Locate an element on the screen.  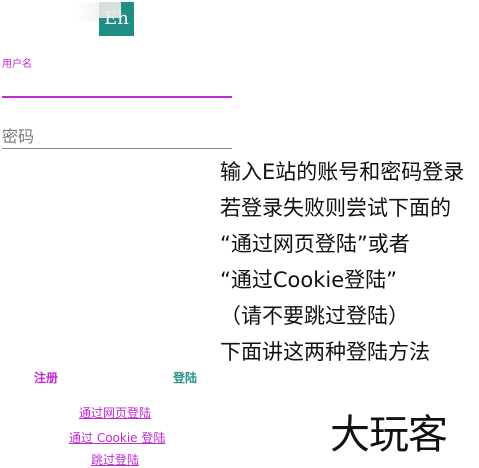
instruction-line: “通过Cookie登陆” is located at coordinates (309, 280).